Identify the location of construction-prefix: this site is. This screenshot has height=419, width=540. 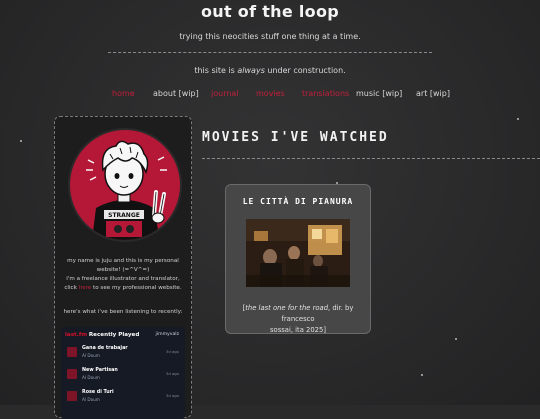
(216, 70).